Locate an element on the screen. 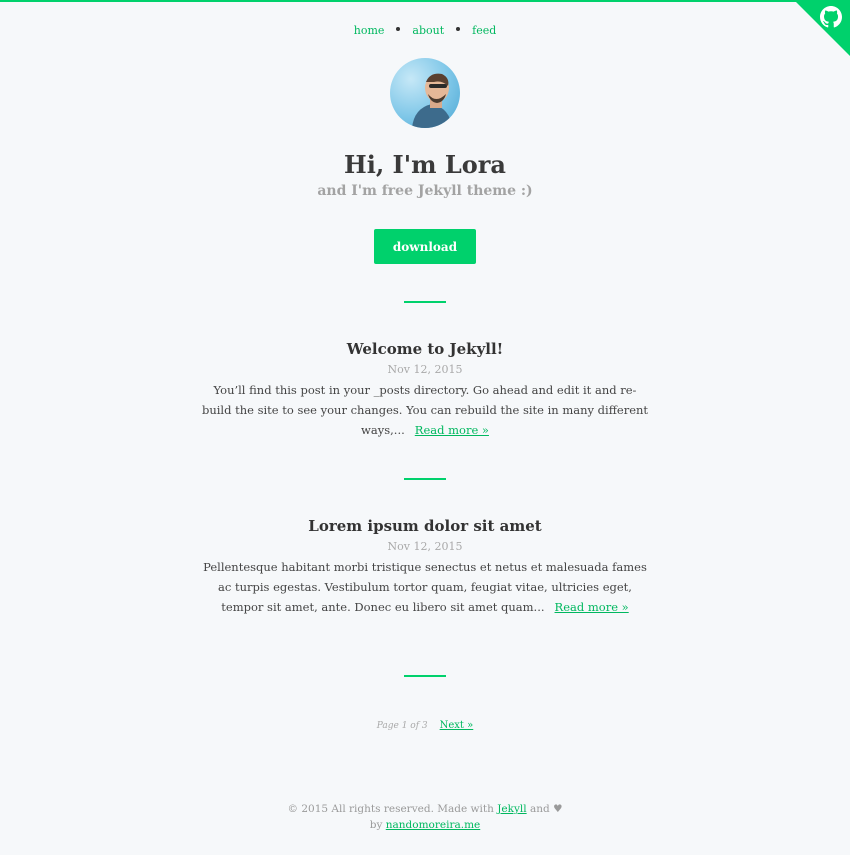 The height and width of the screenshot is (855, 850). footer-line-2: by nandomoreira.me is located at coordinates (425, 825).